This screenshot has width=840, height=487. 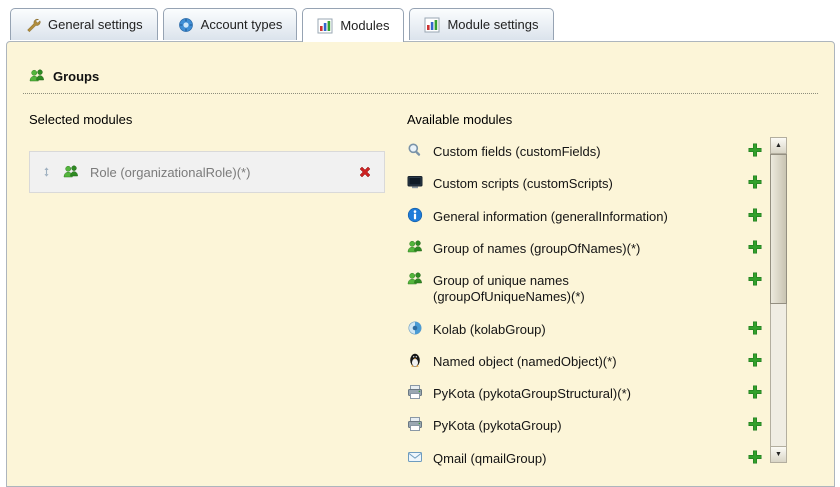 I want to click on wrench-icon, so click(x=33, y=25).